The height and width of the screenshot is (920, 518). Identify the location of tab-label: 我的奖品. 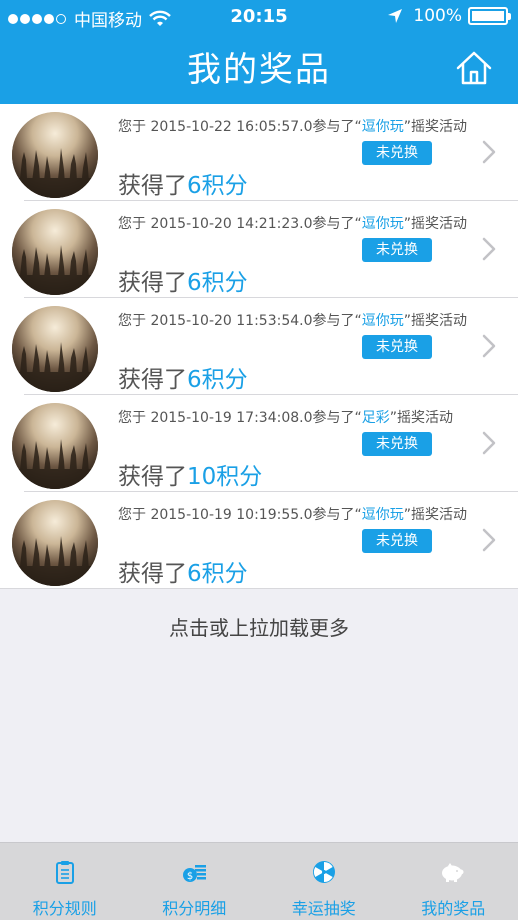
(453, 908).